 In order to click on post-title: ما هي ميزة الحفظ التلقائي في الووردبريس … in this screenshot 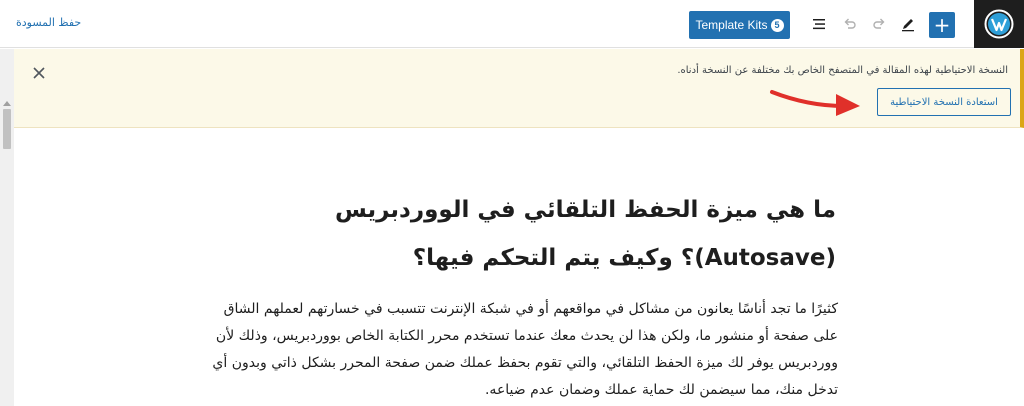, I will do `click(518, 234)`.